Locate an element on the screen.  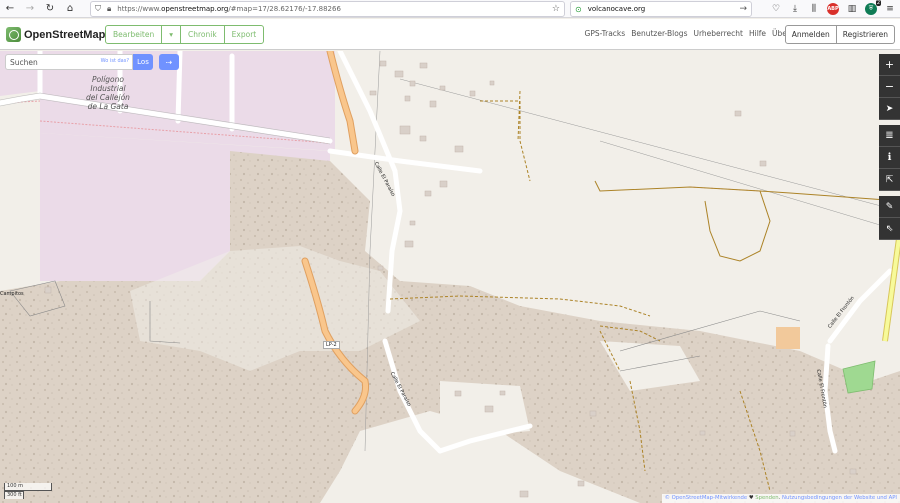
info-icon: ℹ is located at coordinates (889, 158).